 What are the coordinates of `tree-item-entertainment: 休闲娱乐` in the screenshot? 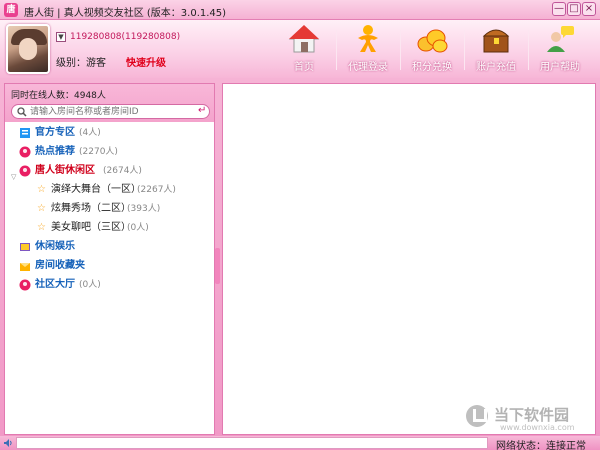 It's located at (109, 247).